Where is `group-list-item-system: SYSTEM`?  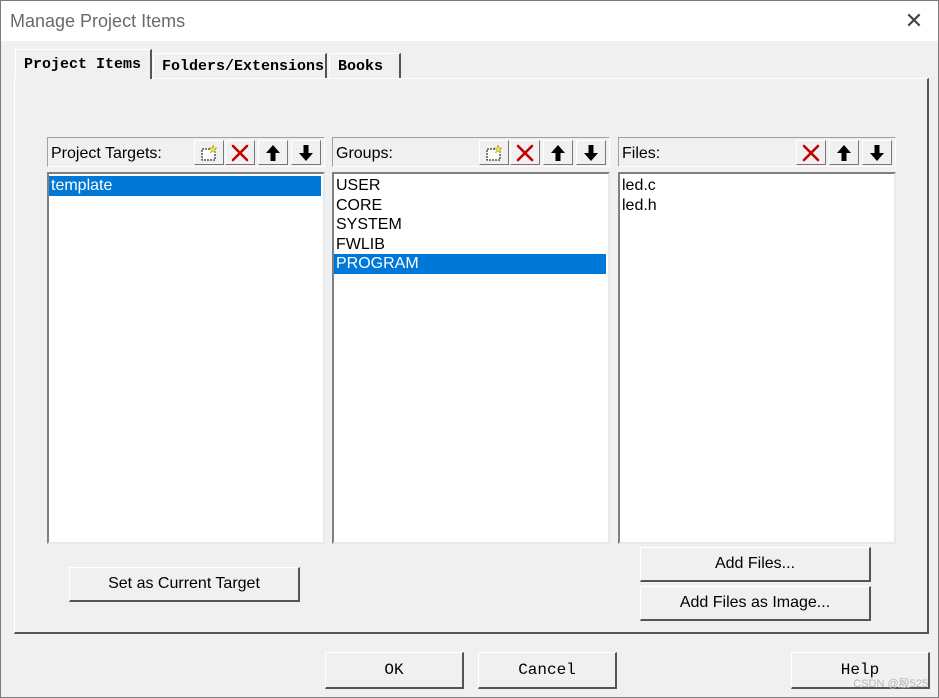 group-list-item-system: SYSTEM is located at coordinates (471, 225).